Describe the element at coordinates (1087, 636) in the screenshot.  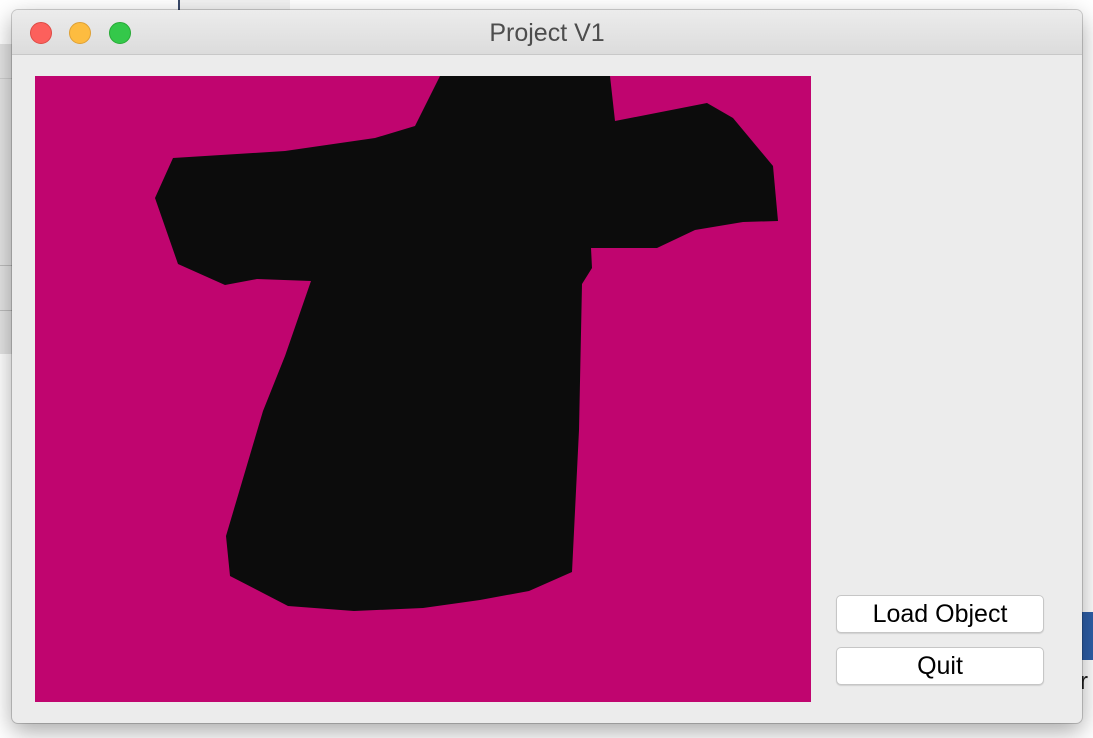
I see `background-window-button` at that location.